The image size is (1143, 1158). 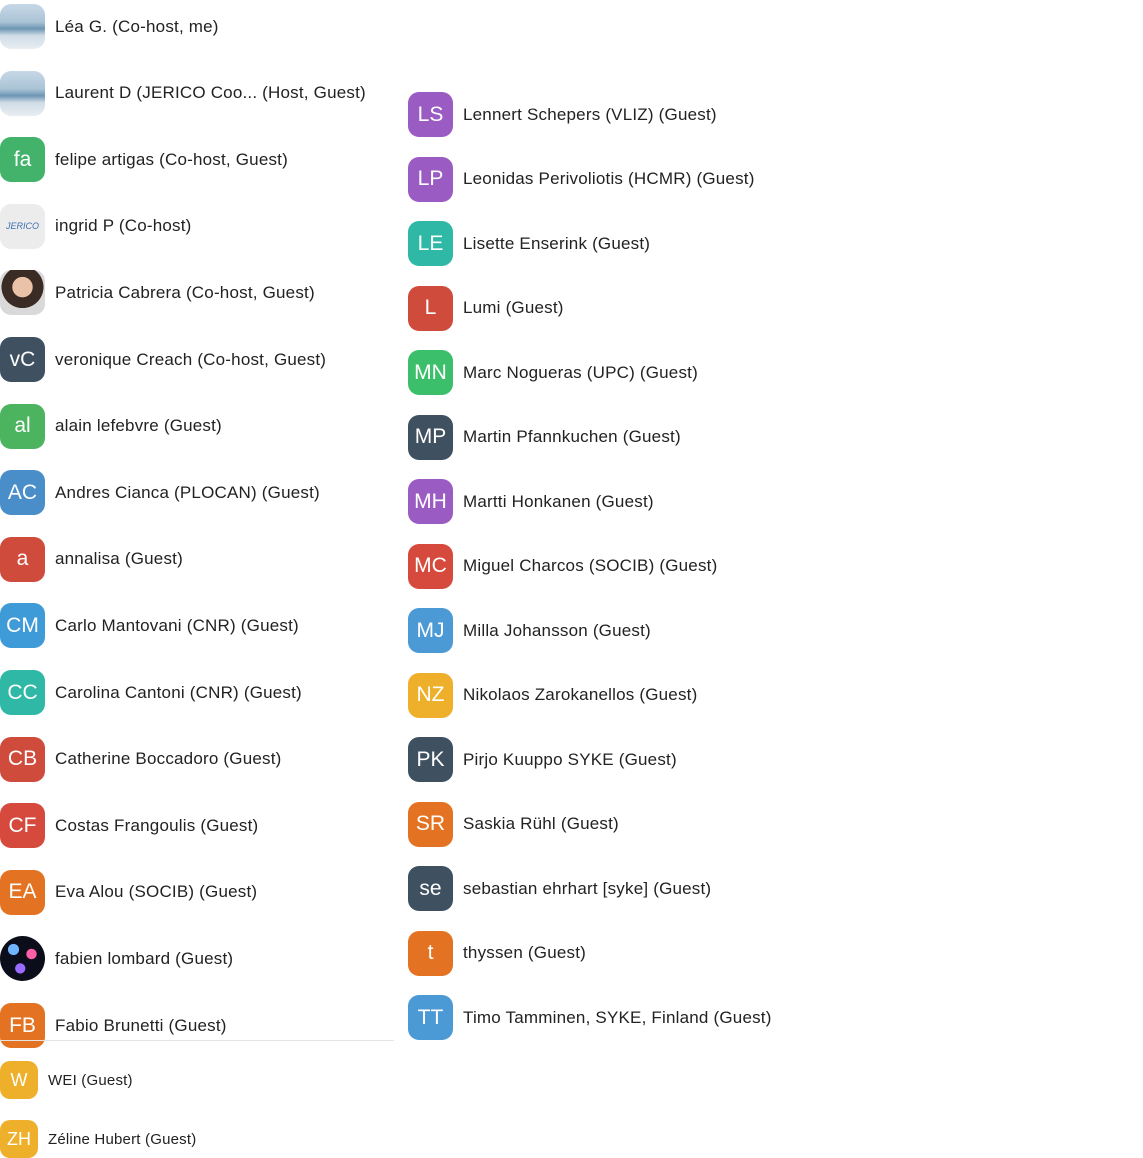 I want to click on participant-row: a annalisa (Guest), so click(x=91, y=559).